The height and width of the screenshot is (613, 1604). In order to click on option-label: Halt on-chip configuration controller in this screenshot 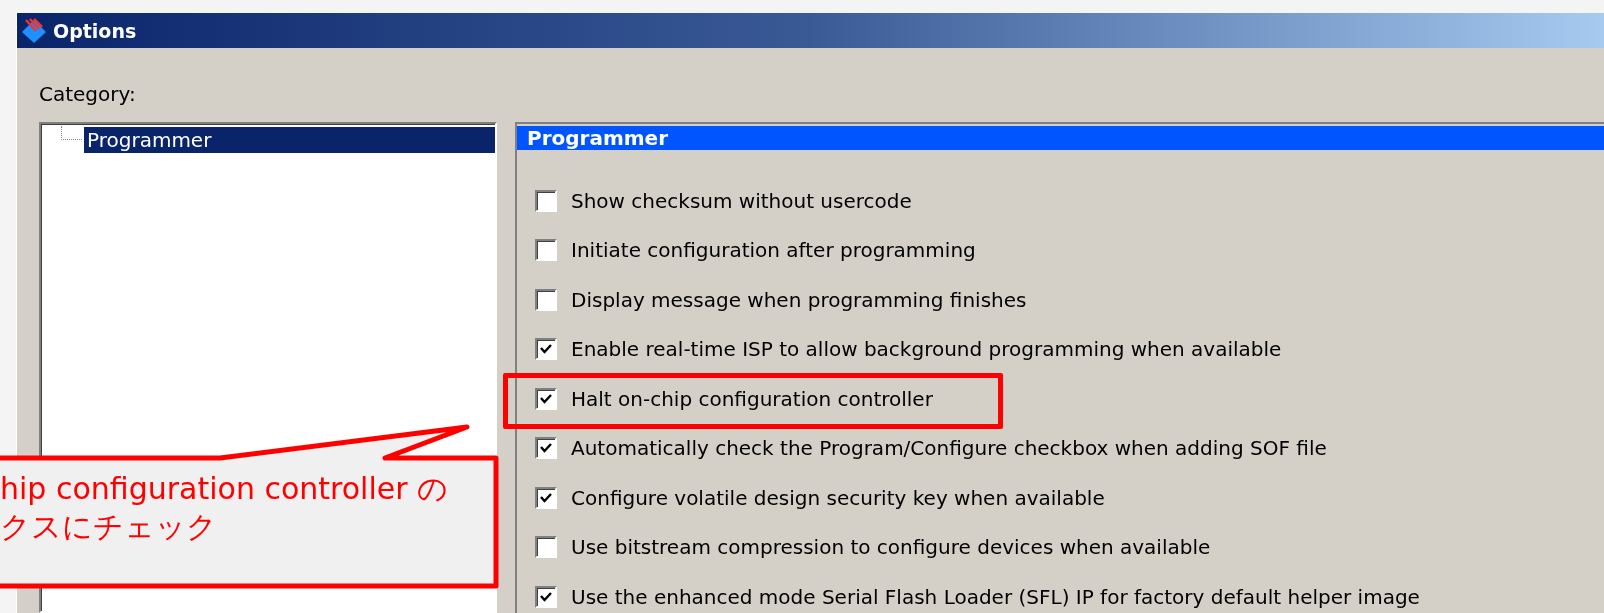, I will do `click(752, 398)`.